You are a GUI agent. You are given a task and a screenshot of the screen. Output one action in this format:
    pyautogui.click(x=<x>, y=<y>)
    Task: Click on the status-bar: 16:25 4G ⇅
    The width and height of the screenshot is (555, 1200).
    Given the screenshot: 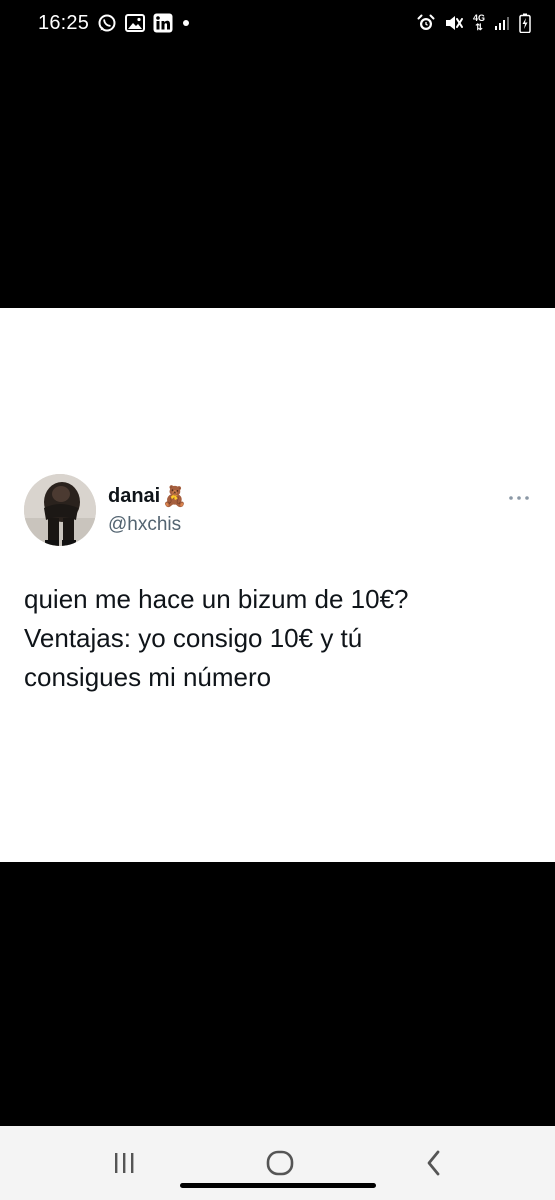 What is the action you would take?
    pyautogui.click(x=277, y=23)
    